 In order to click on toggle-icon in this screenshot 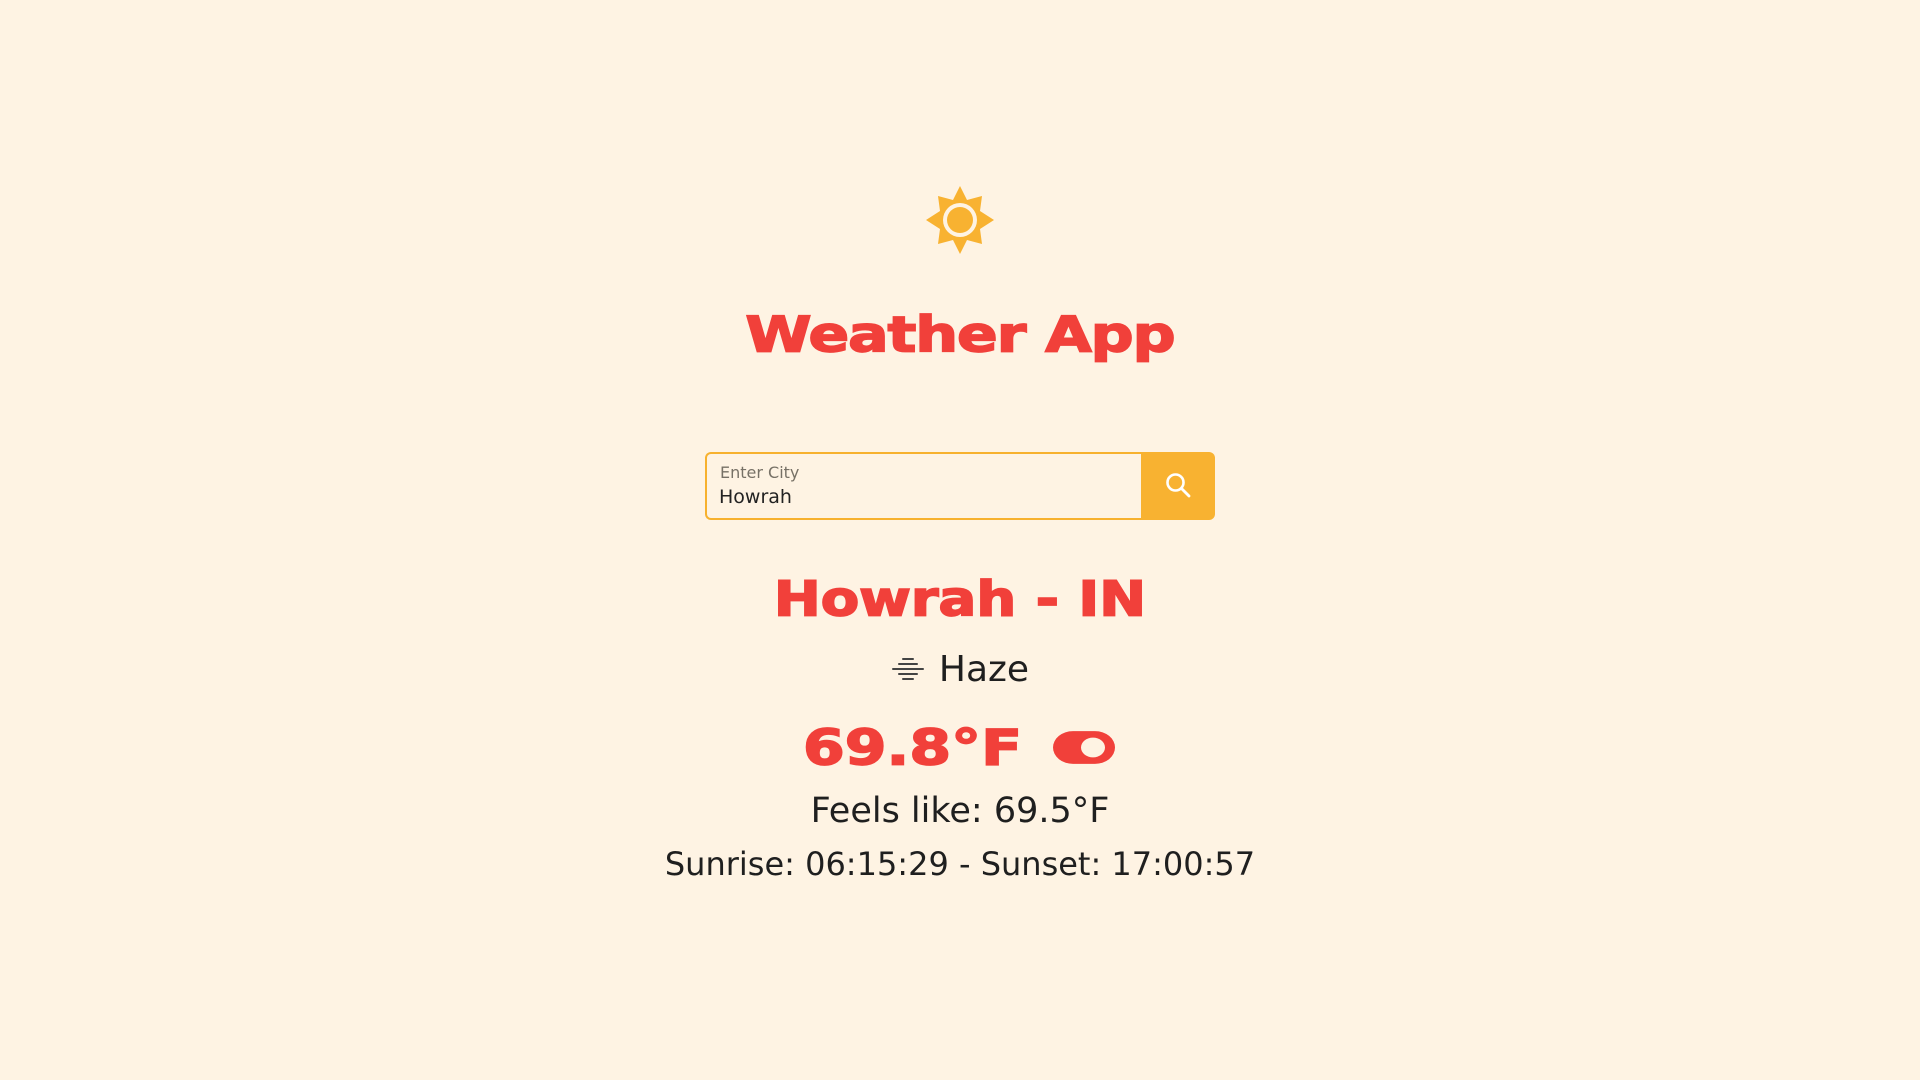, I will do `click(1084, 751)`.